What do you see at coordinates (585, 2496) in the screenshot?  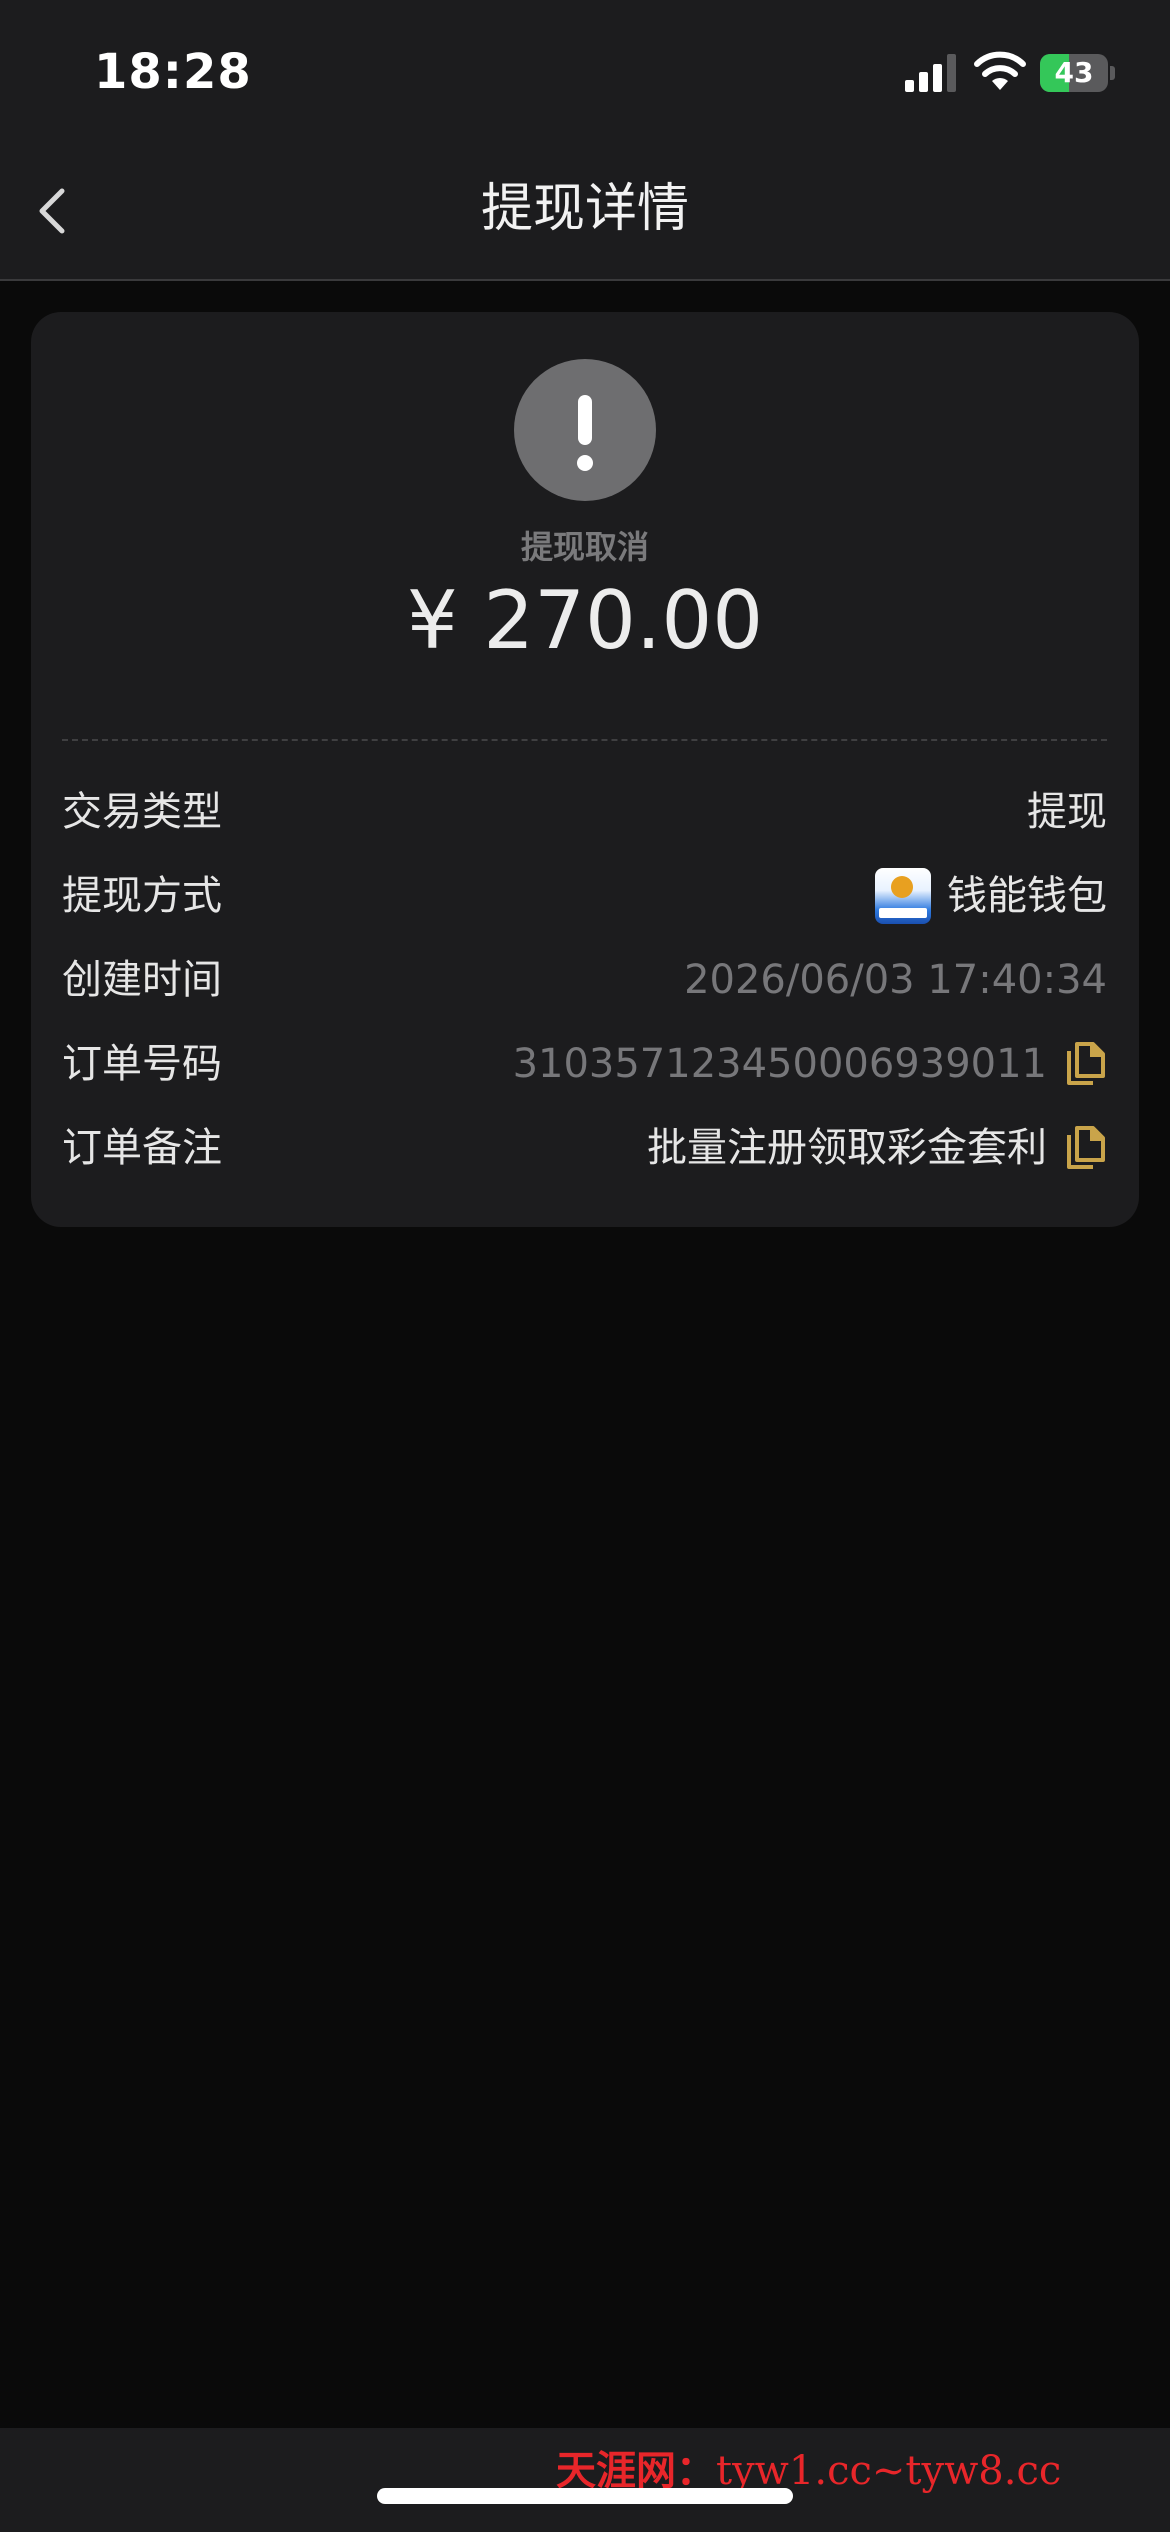 I see `home-indicator` at bounding box center [585, 2496].